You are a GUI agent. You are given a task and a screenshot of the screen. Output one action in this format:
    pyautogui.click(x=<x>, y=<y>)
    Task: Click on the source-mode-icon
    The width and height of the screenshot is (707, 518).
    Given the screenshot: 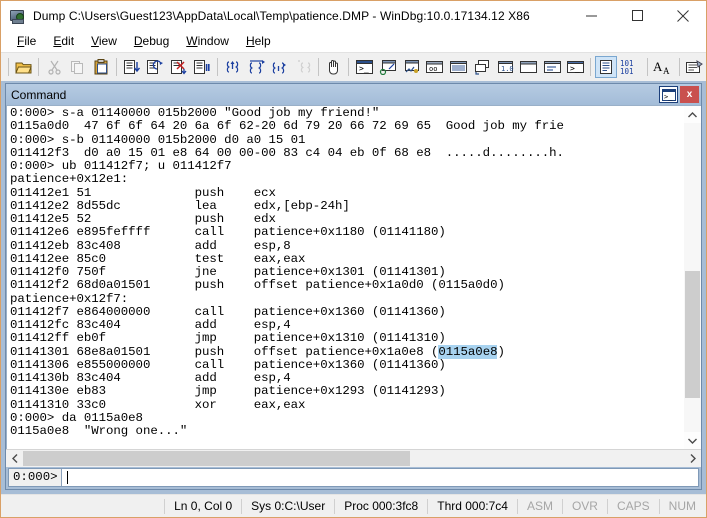 What is the action you would take?
    pyautogui.click(x=606, y=67)
    